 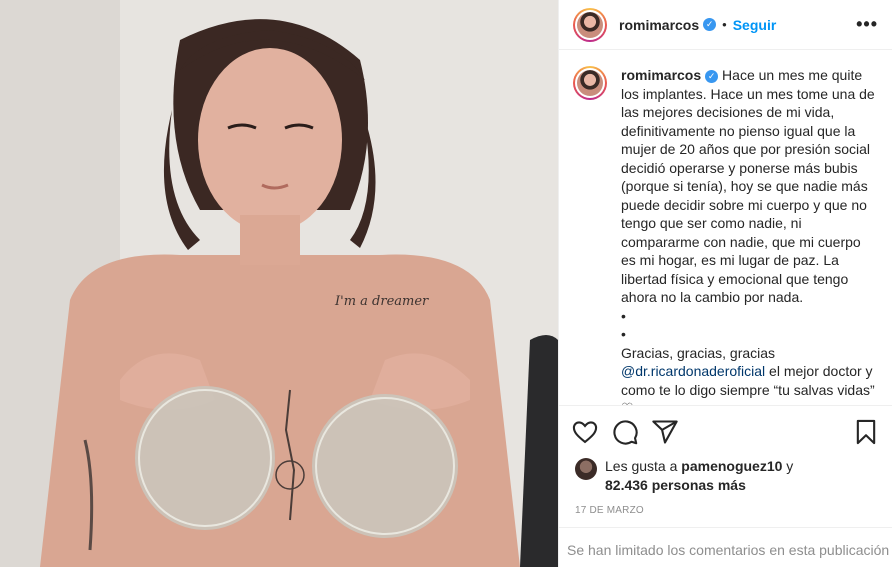 I want to click on liker-username: pamenoguez10, so click(x=731, y=466).